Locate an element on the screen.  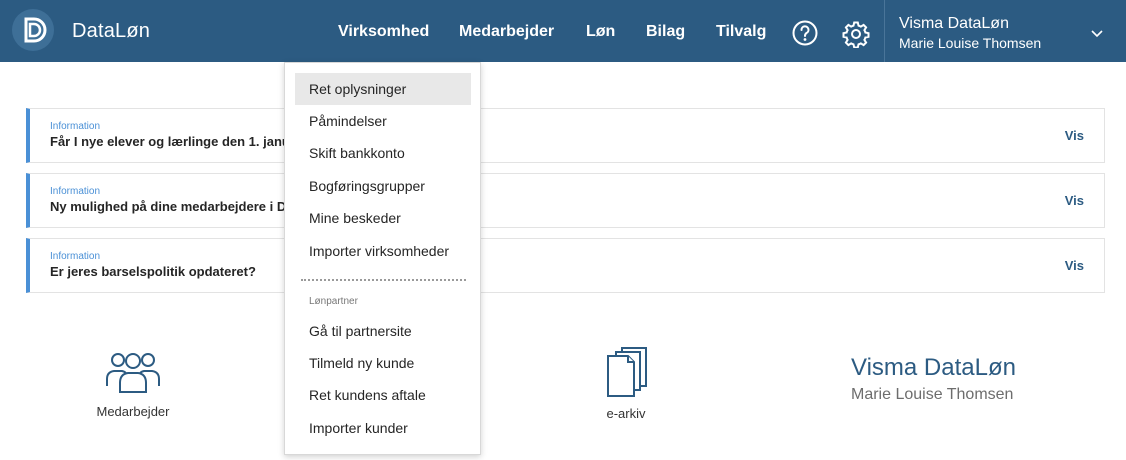
menu-section-label: Lønpartner is located at coordinates (333, 301).